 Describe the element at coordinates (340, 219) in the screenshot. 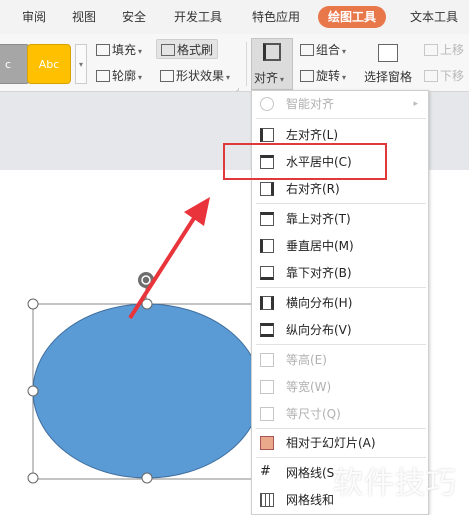

I see `menu-item-align-top: 靠上对齐(T)` at that location.